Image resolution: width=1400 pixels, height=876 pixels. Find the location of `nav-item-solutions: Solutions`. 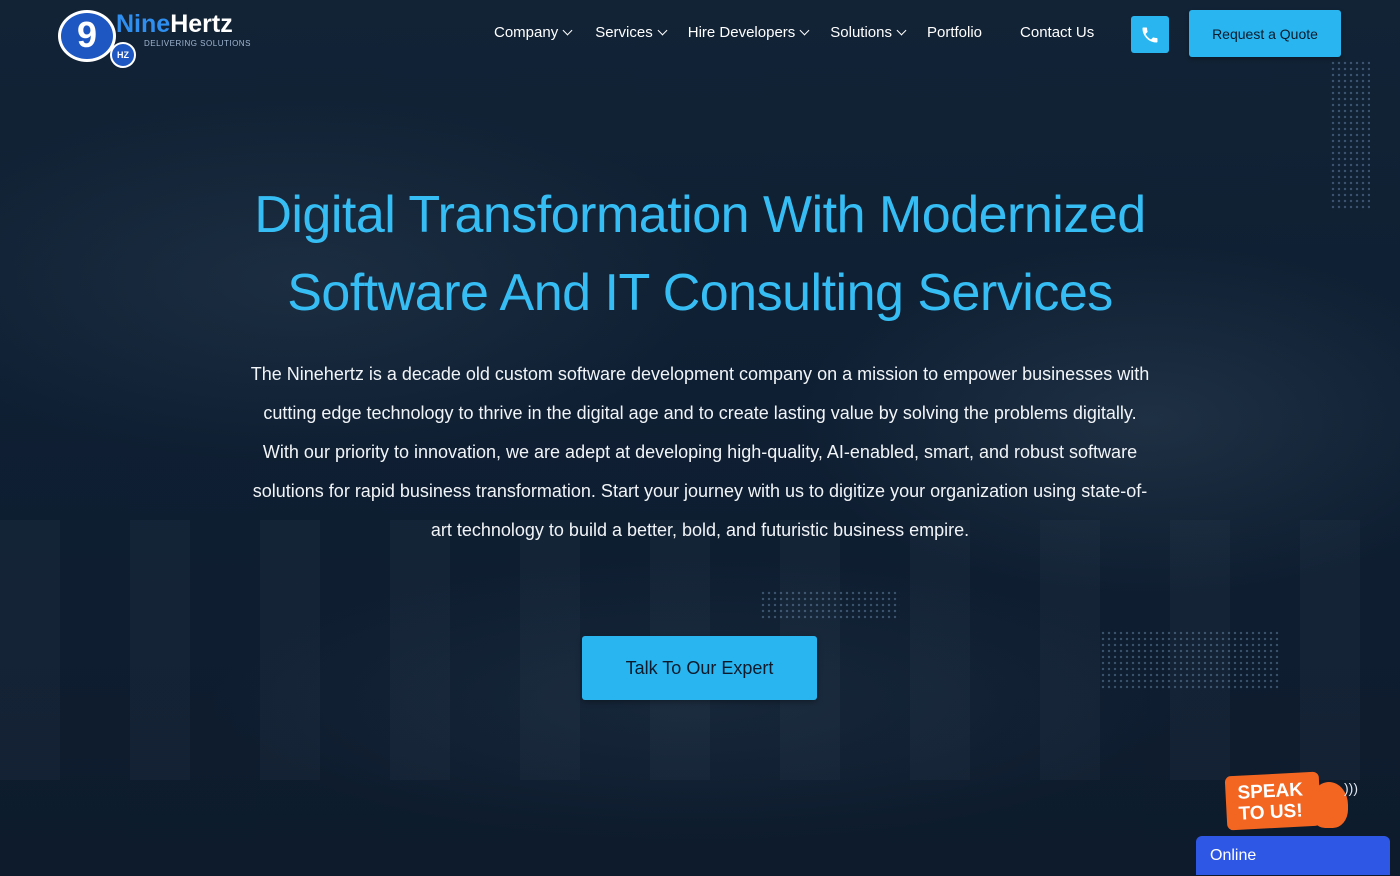

nav-item-solutions: Solutions is located at coordinates (868, 32).